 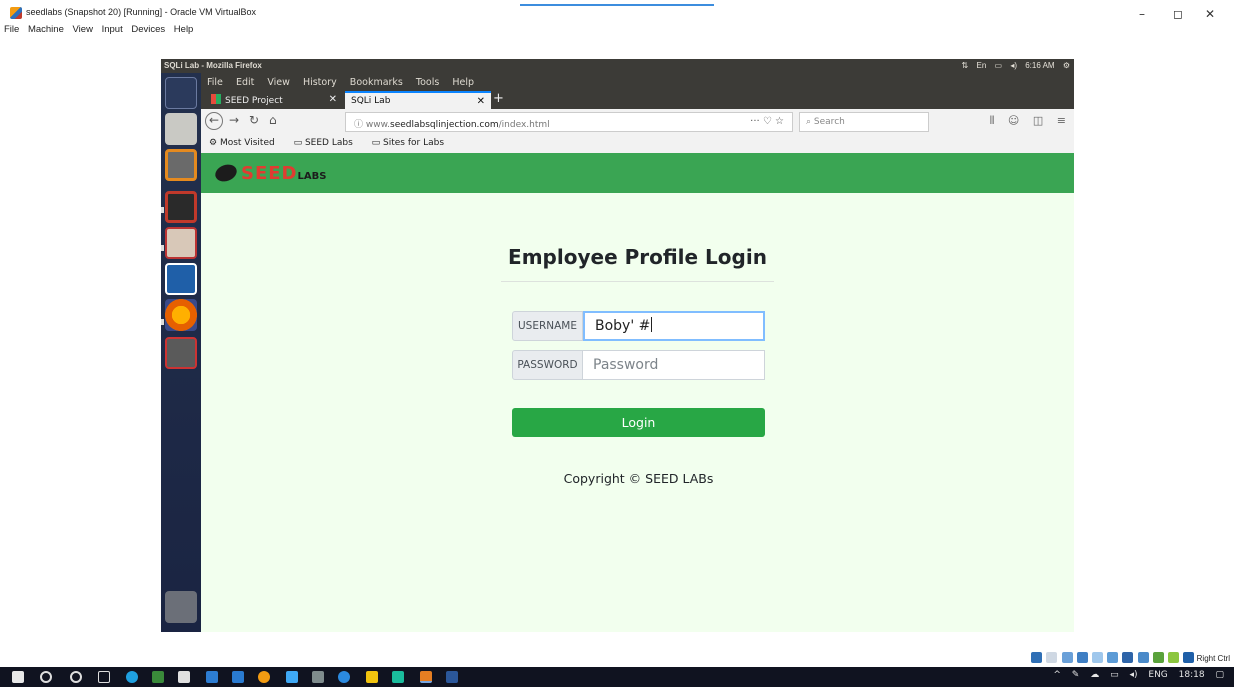 I want to click on minimize-button: –, so click(x=1142, y=14).